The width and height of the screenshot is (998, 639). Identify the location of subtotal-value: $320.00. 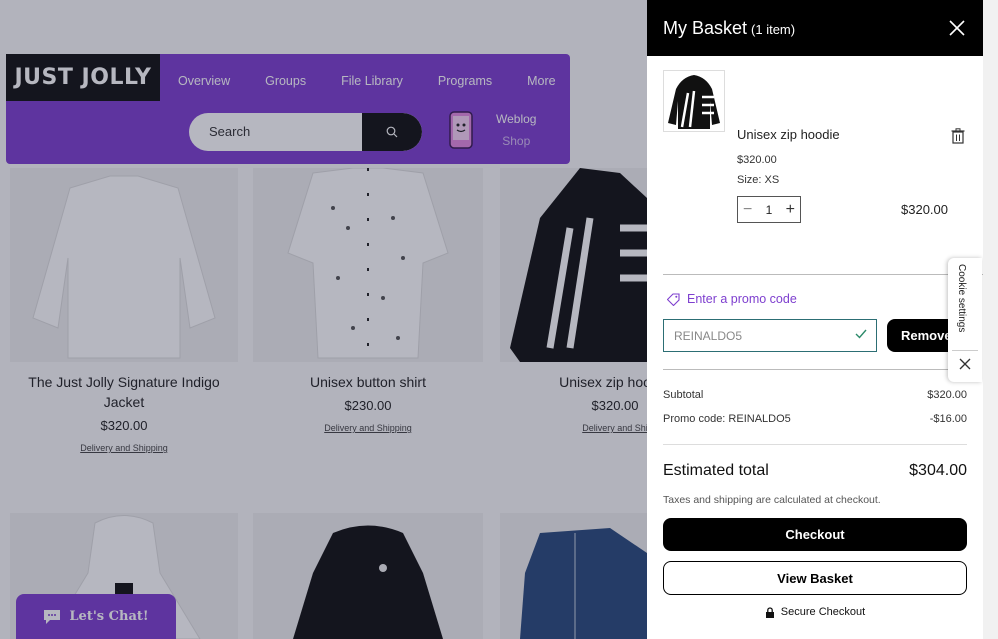
(947, 395).